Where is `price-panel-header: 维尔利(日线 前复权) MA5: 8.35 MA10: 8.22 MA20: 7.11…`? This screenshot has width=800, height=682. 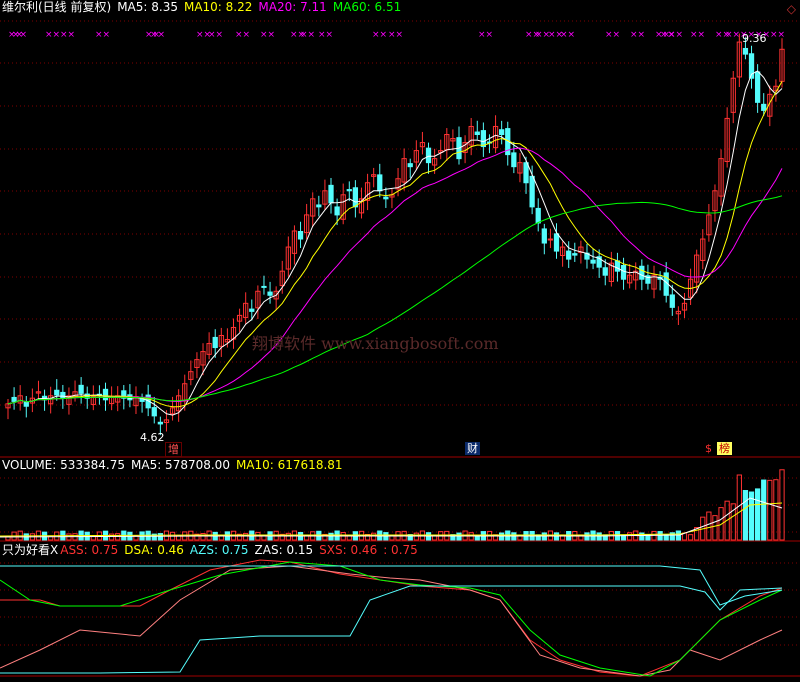
price-panel-header: 维尔利(日线 前复权) MA5: 8.35 MA10: 8.22 MA20: 7.11… is located at coordinates (204, 7).